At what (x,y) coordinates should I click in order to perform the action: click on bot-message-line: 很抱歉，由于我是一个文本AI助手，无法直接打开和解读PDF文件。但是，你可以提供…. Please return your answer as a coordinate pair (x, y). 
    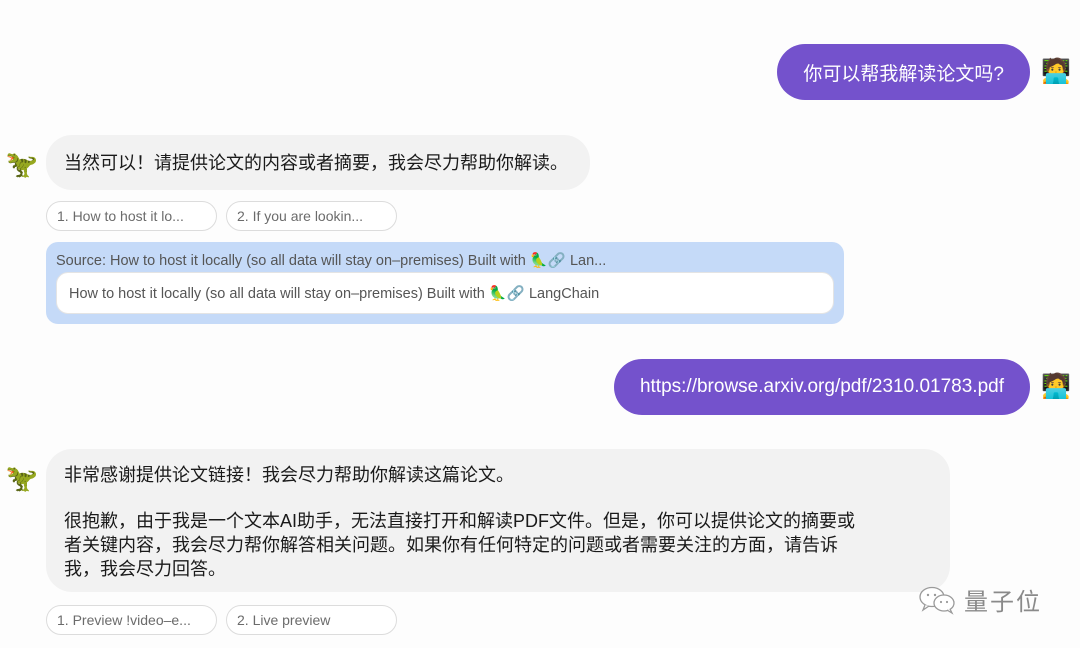
    Looking at the image, I should click on (460, 521).